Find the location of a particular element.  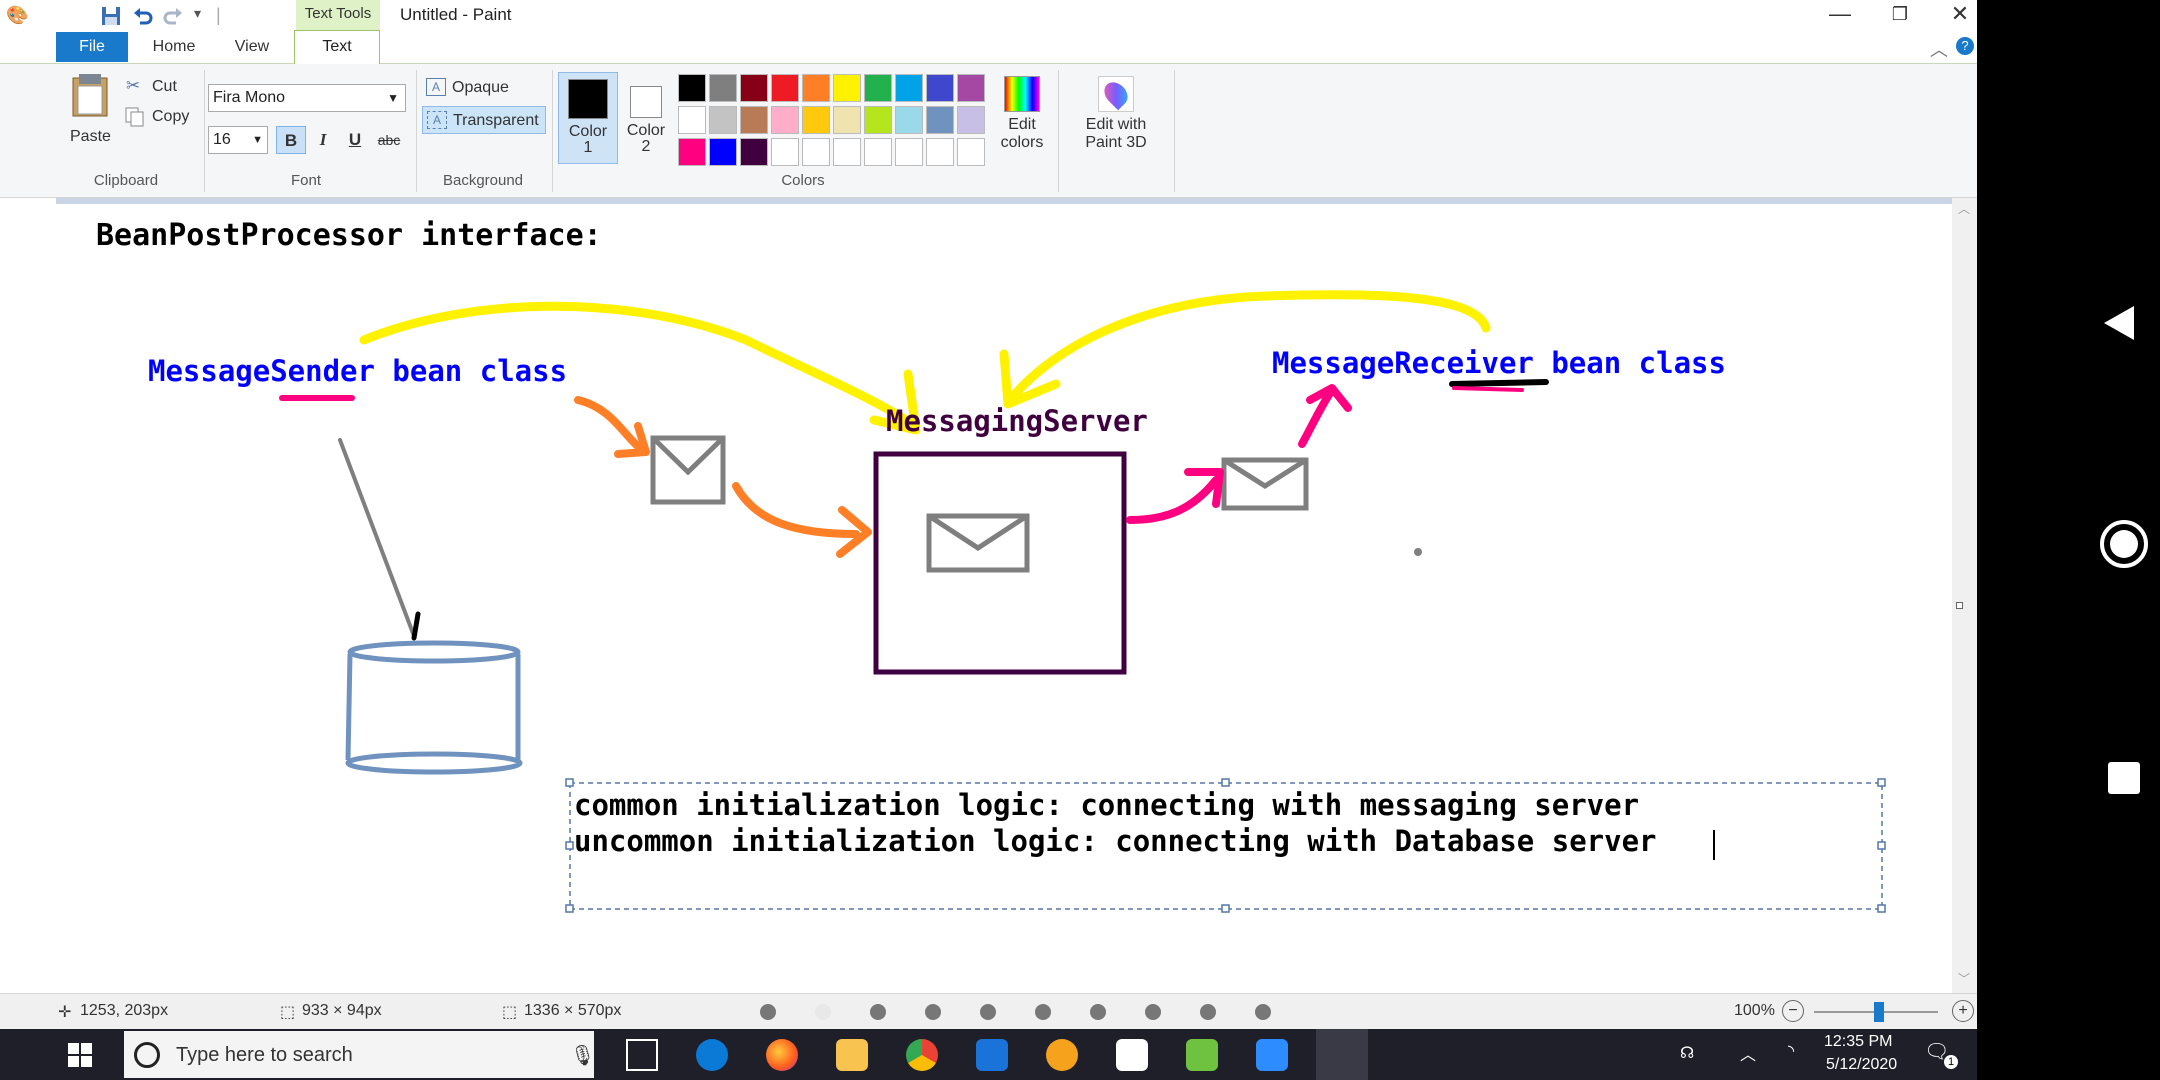

redo-icon is located at coordinates (173, 18).